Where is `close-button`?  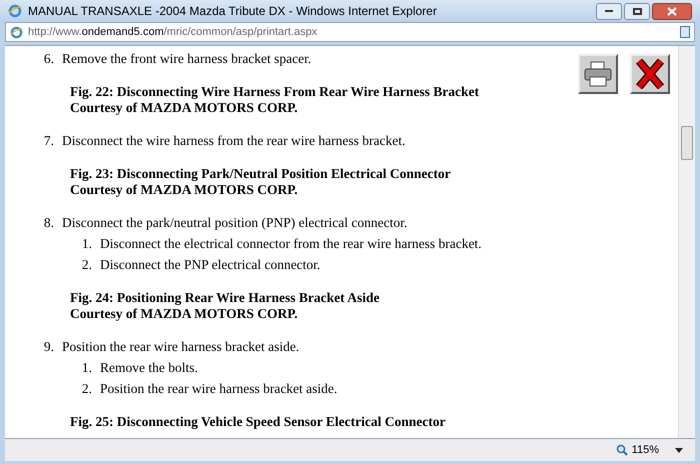 close-button is located at coordinates (672, 11).